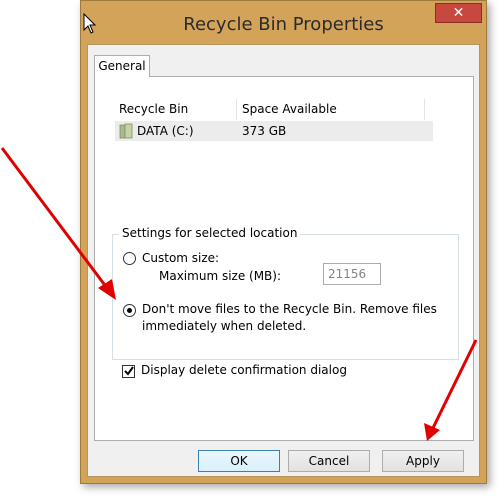  I want to click on custom-size-label: Custom size:, so click(180, 258).